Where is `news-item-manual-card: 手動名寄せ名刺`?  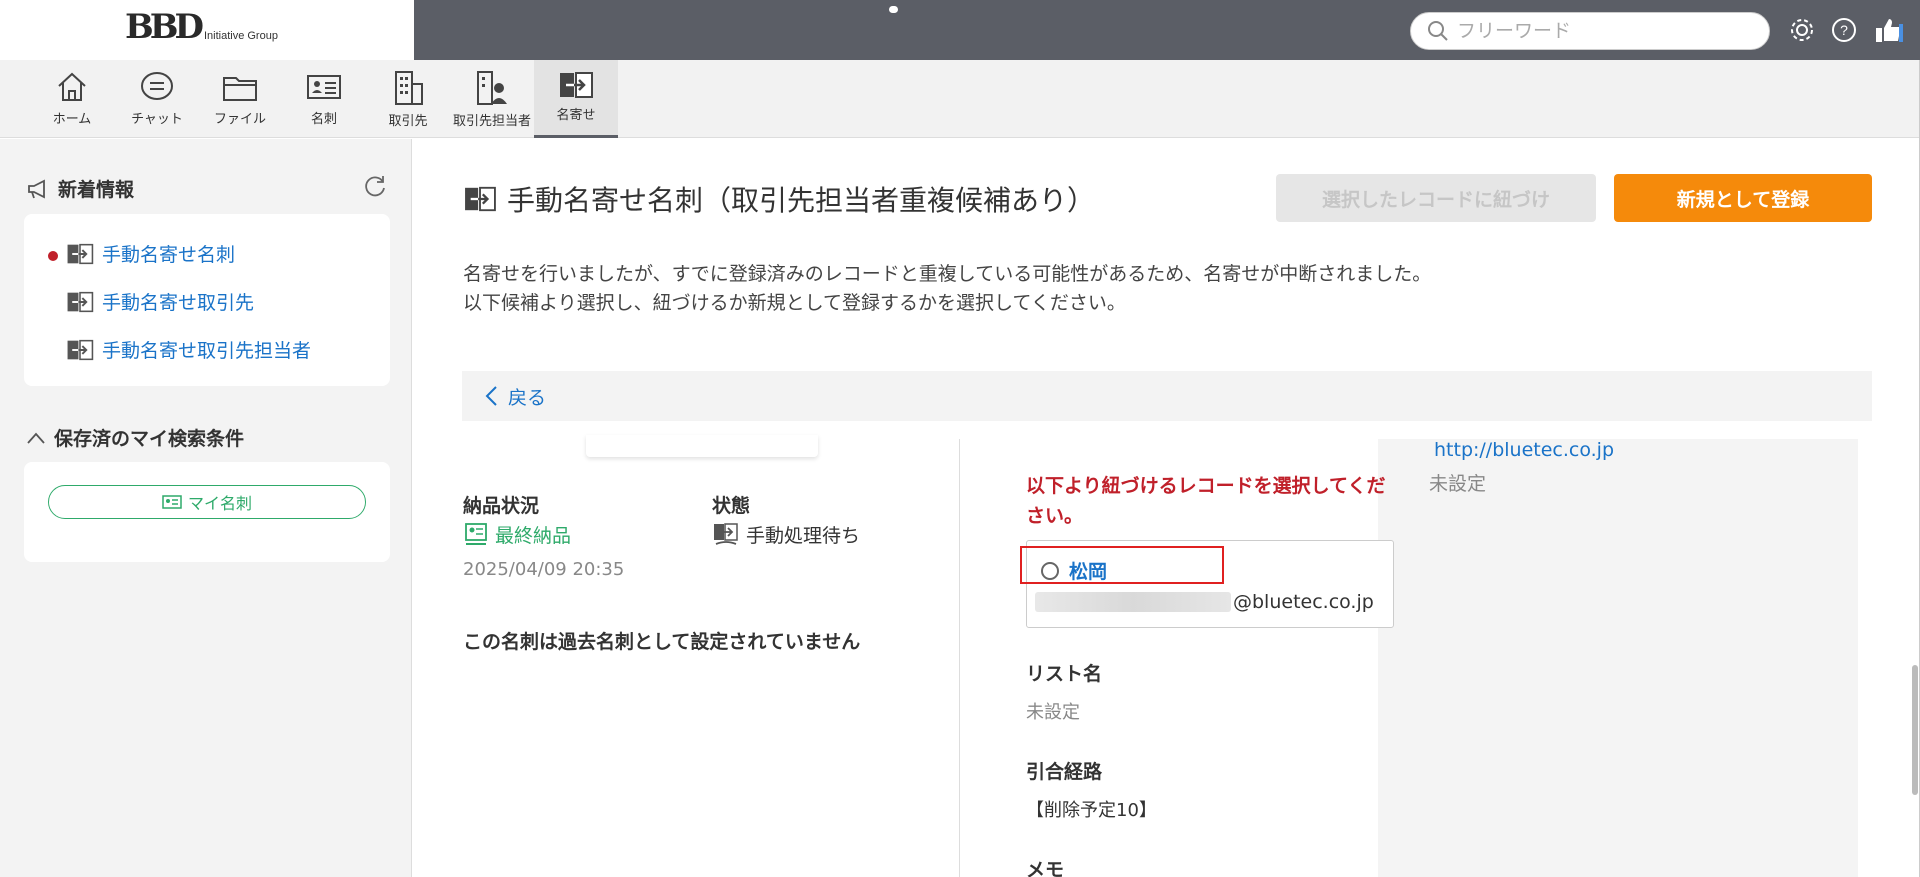 news-item-manual-card: 手動名寄せ名刺 is located at coordinates (150, 253).